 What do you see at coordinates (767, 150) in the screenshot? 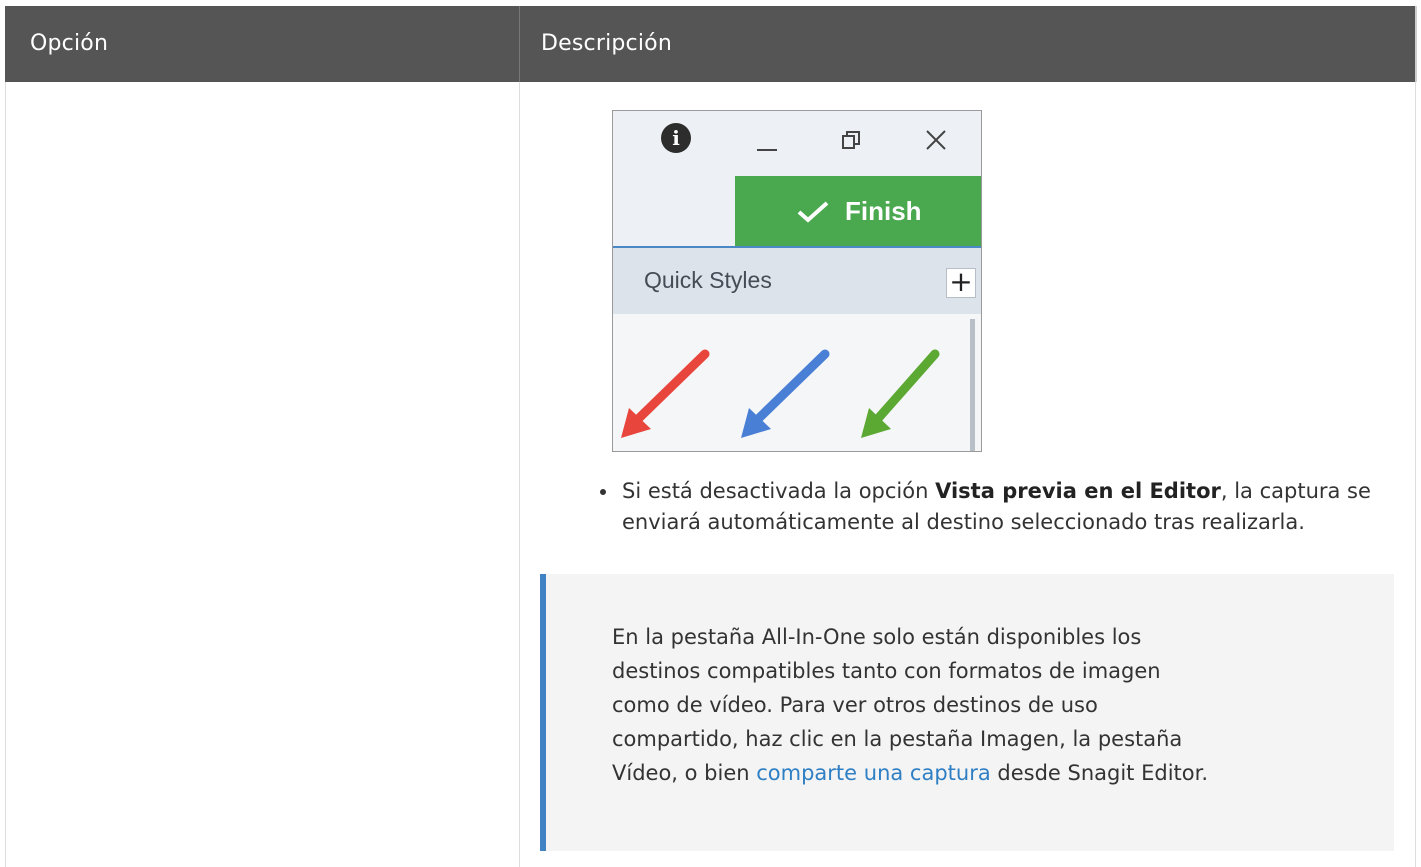
I see `minimize-icon` at bounding box center [767, 150].